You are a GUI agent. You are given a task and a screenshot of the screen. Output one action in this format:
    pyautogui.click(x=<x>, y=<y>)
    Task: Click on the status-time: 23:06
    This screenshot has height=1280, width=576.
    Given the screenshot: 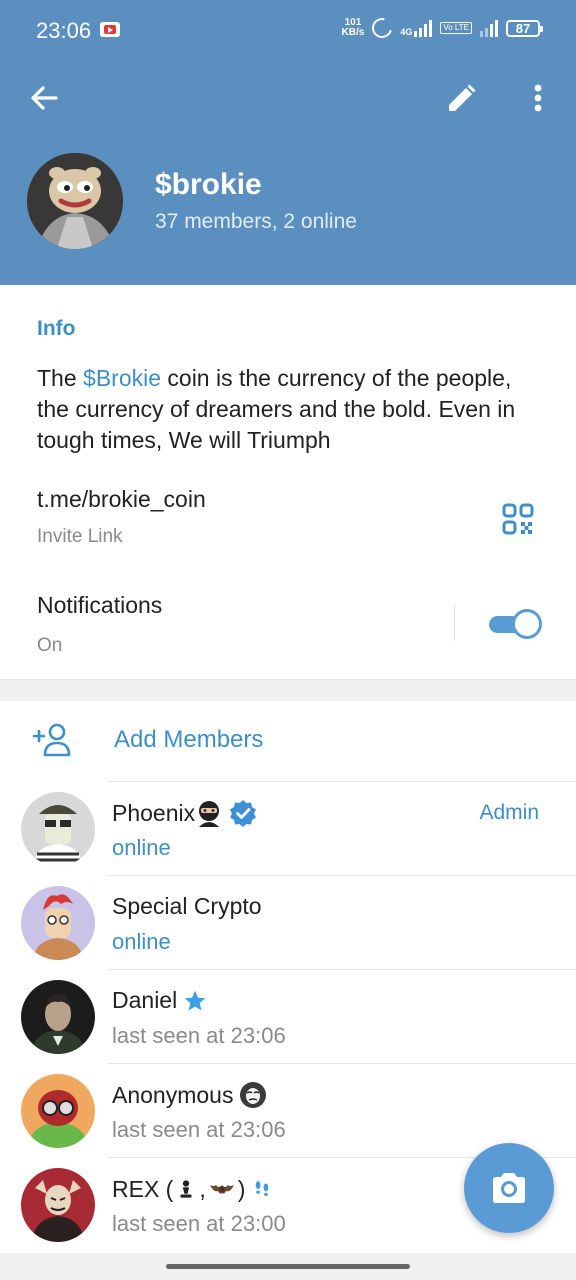 What is the action you would take?
    pyautogui.click(x=64, y=30)
    